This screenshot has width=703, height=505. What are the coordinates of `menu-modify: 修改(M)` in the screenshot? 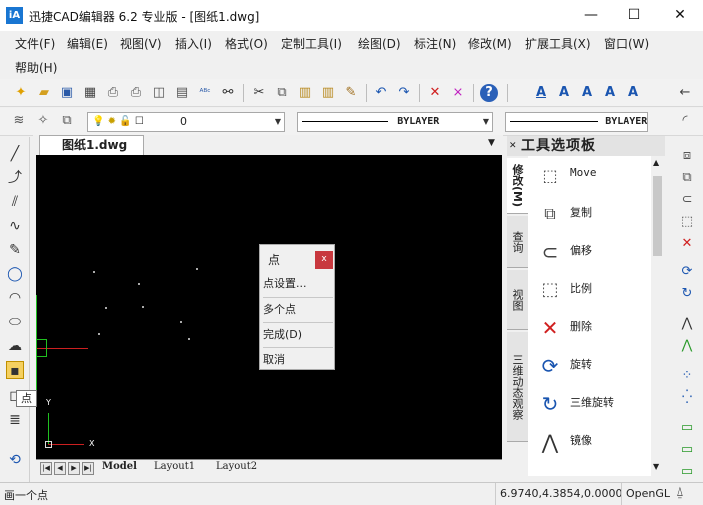 It's located at (490, 43).